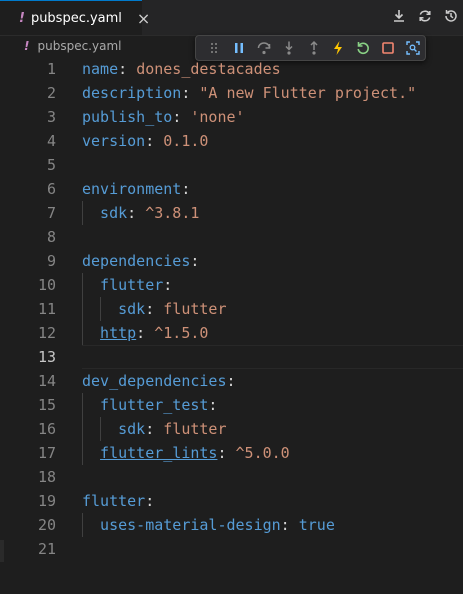 This screenshot has height=594, width=463. What do you see at coordinates (231, 237) in the screenshot?
I see `code-line: 8` at bounding box center [231, 237].